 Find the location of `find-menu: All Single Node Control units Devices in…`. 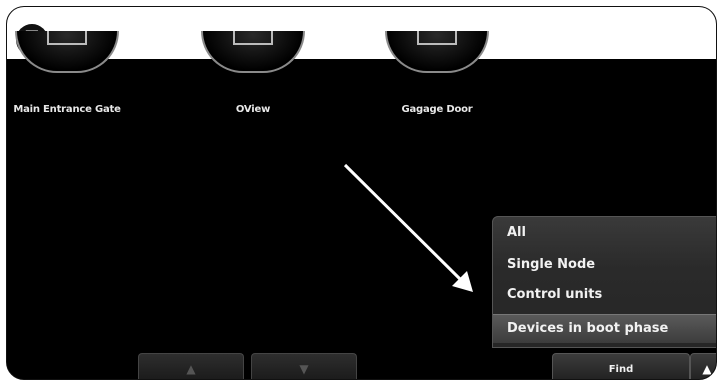

find-menu: All Single Node Control units Devices in… is located at coordinates (604, 282).